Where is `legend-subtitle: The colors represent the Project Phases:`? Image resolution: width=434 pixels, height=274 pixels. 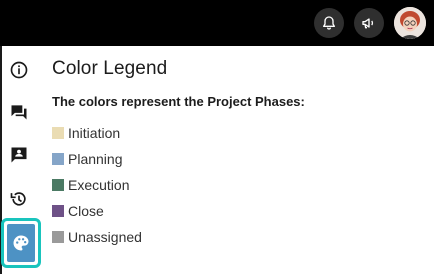
legend-subtitle: The colors represent the Project Phases: is located at coordinates (178, 101).